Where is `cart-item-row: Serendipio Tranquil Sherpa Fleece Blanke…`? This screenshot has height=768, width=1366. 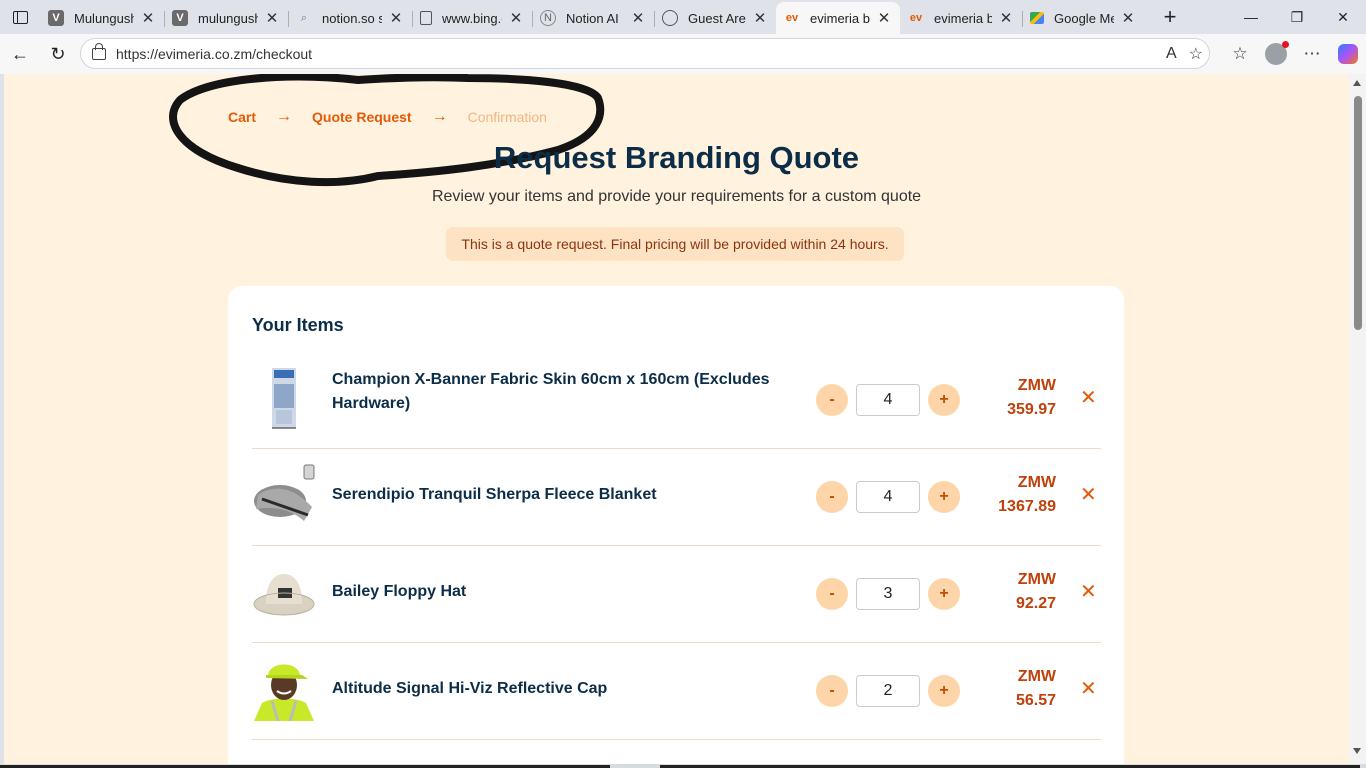
cart-item-row: Serendipio Tranquil Sherpa Fleece Blanke… is located at coordinates (676, 497).